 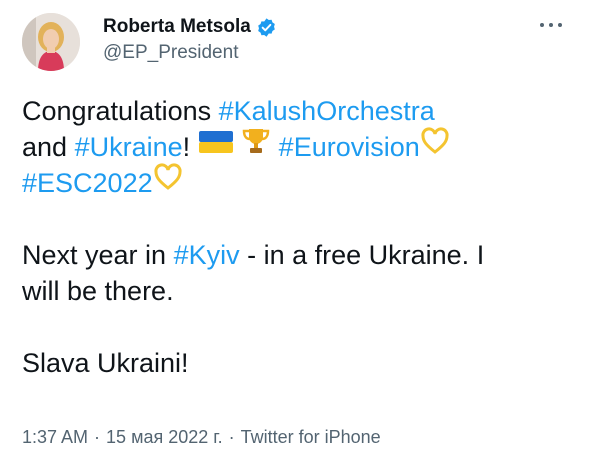 What do you see at coordinates (55, 437) in the screenshot?
I see `tweet-time-link: 1:37 AM` at bounding box center [55, 437].